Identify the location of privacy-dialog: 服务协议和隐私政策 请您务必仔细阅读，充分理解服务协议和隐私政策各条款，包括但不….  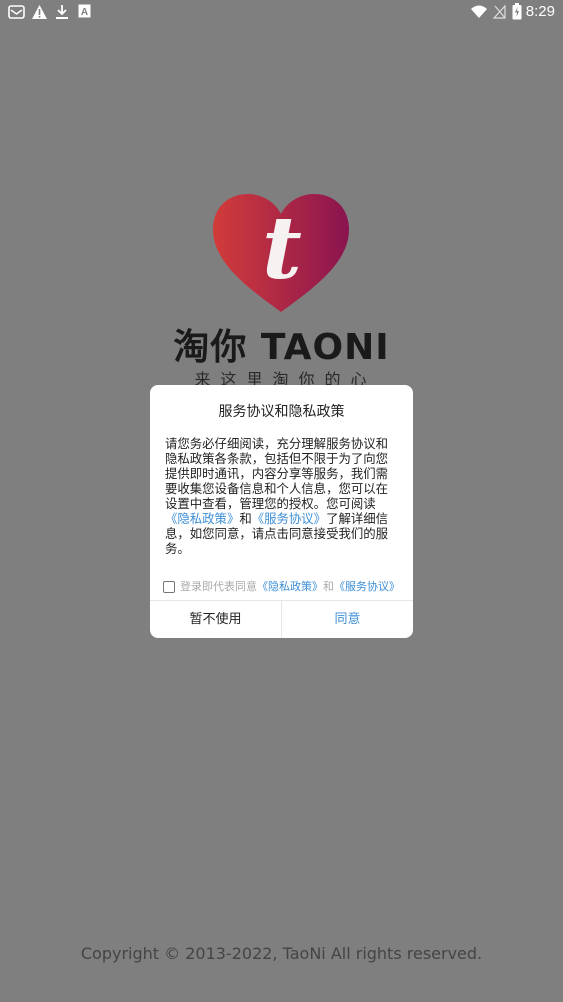
(281, 511).